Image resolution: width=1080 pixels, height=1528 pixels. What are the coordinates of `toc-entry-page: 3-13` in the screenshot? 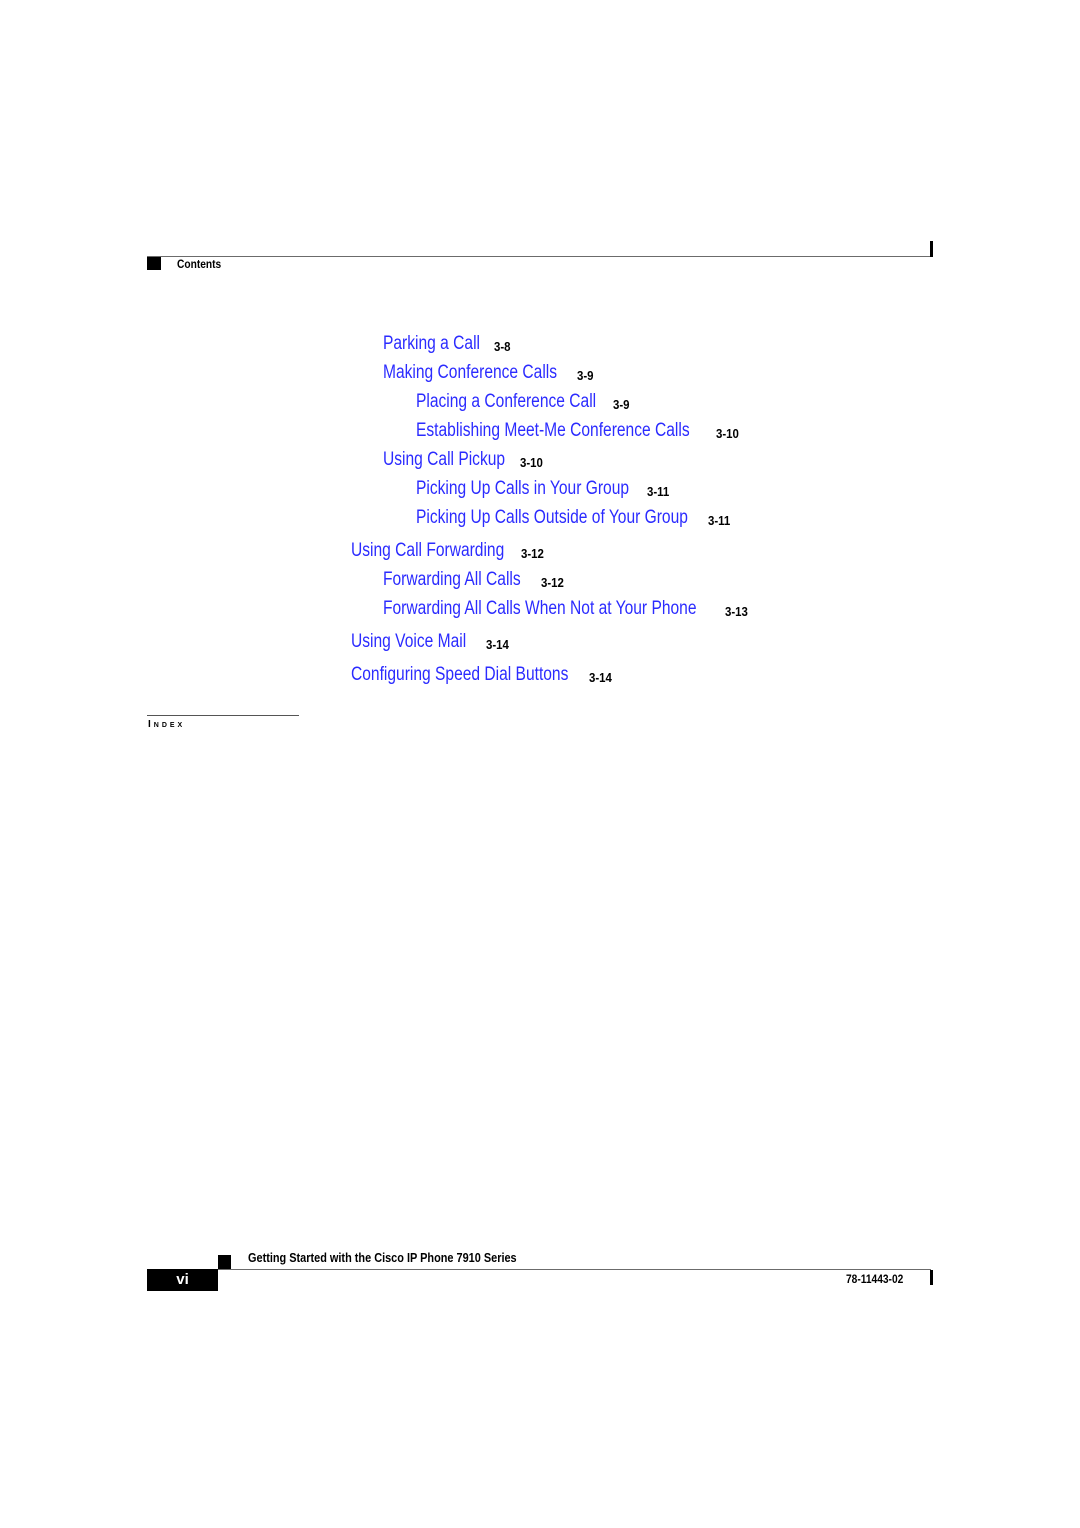 It's located at (736, 611).